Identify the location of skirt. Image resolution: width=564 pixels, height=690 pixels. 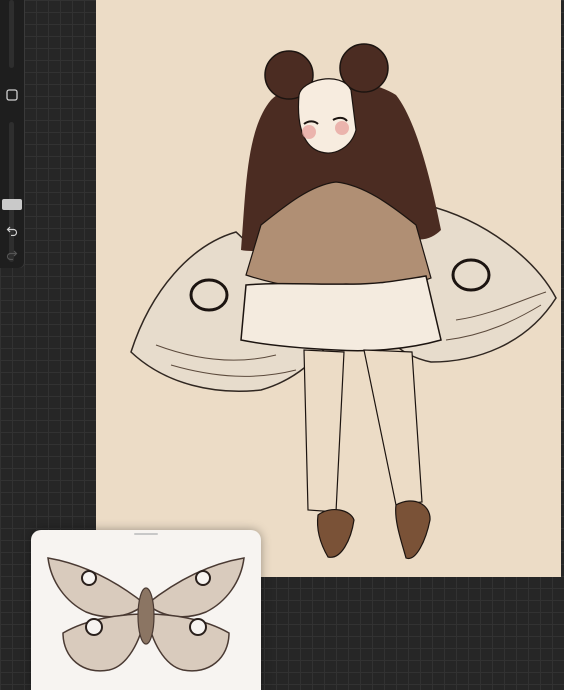
(341, 313).